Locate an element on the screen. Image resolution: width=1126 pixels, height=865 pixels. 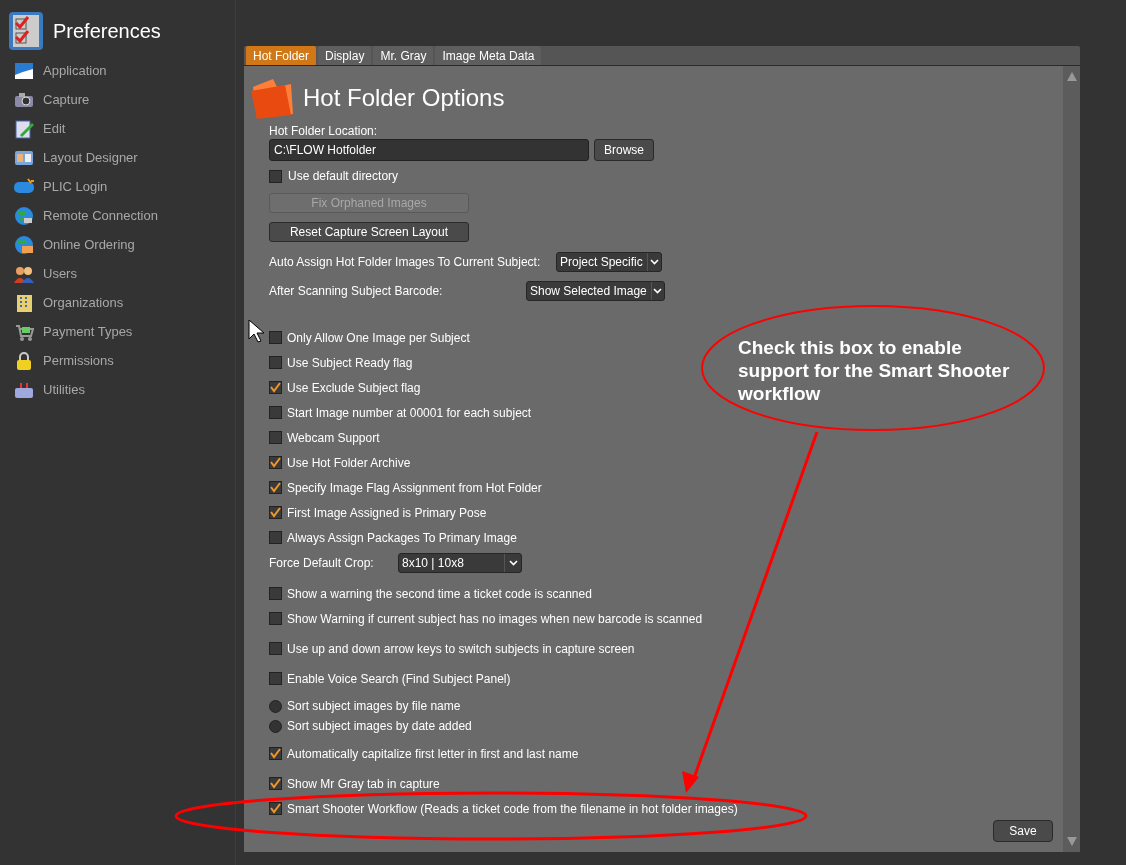
checkbox-label: Use Subject Ready flag is located at coordinates (350, 363).